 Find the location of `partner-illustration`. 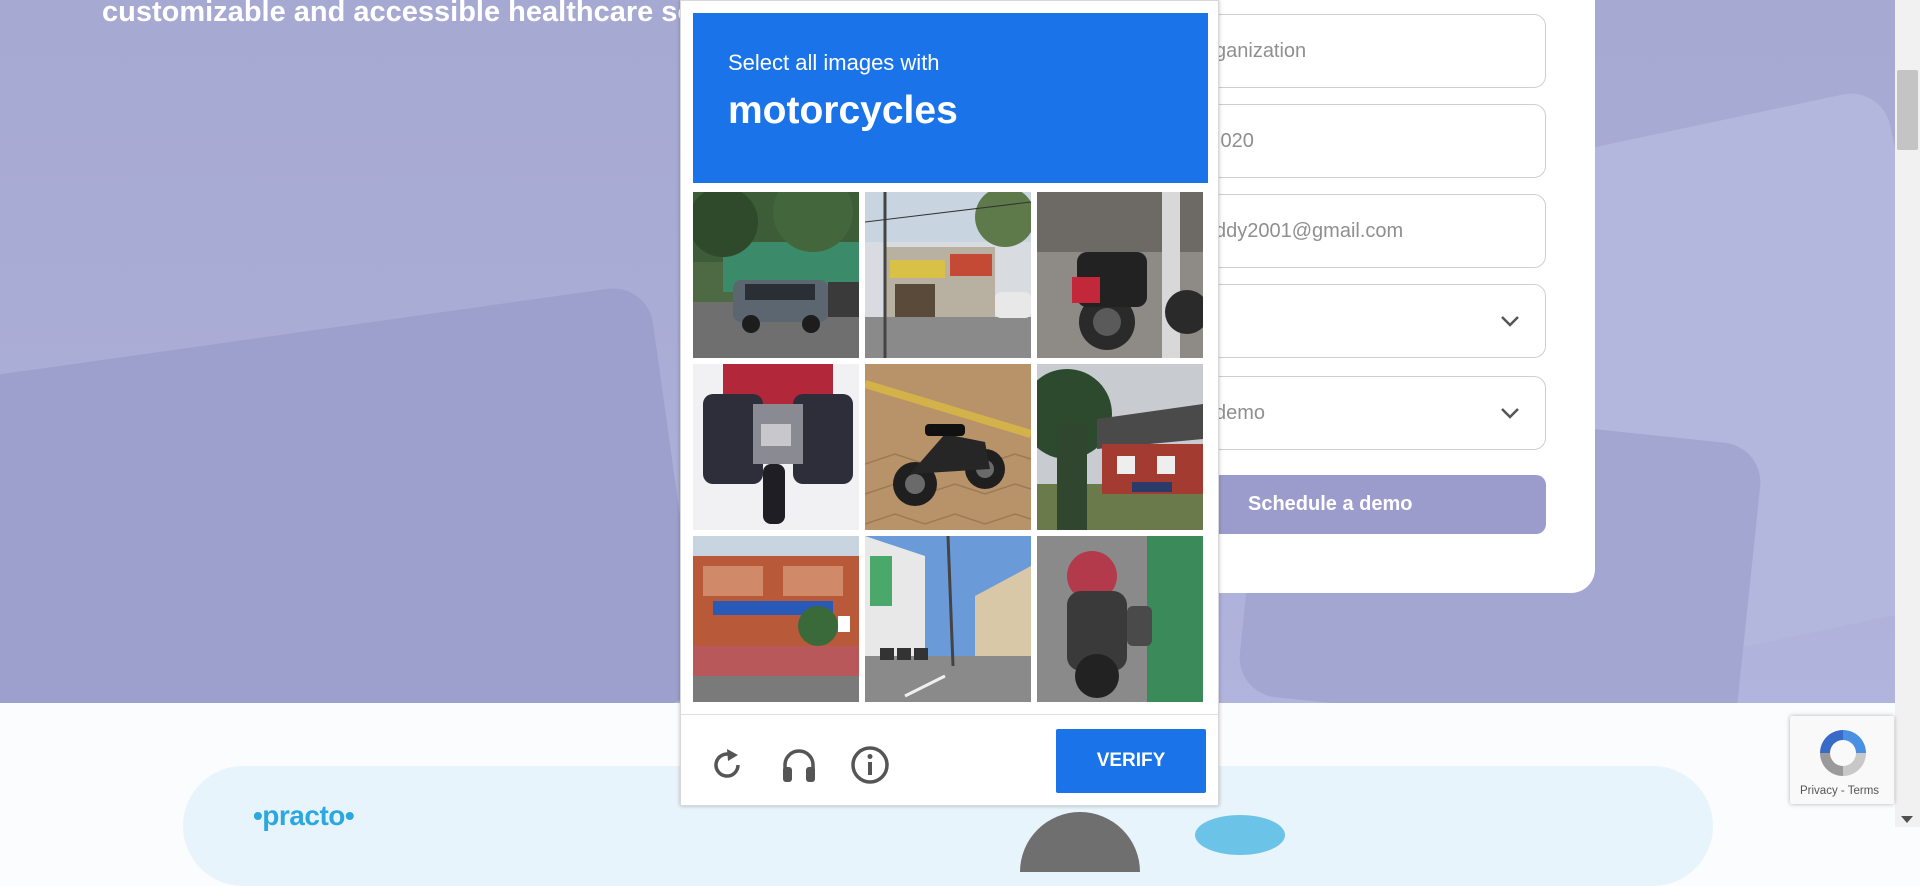

partner-illustration is located at coordinates (1240, 835).